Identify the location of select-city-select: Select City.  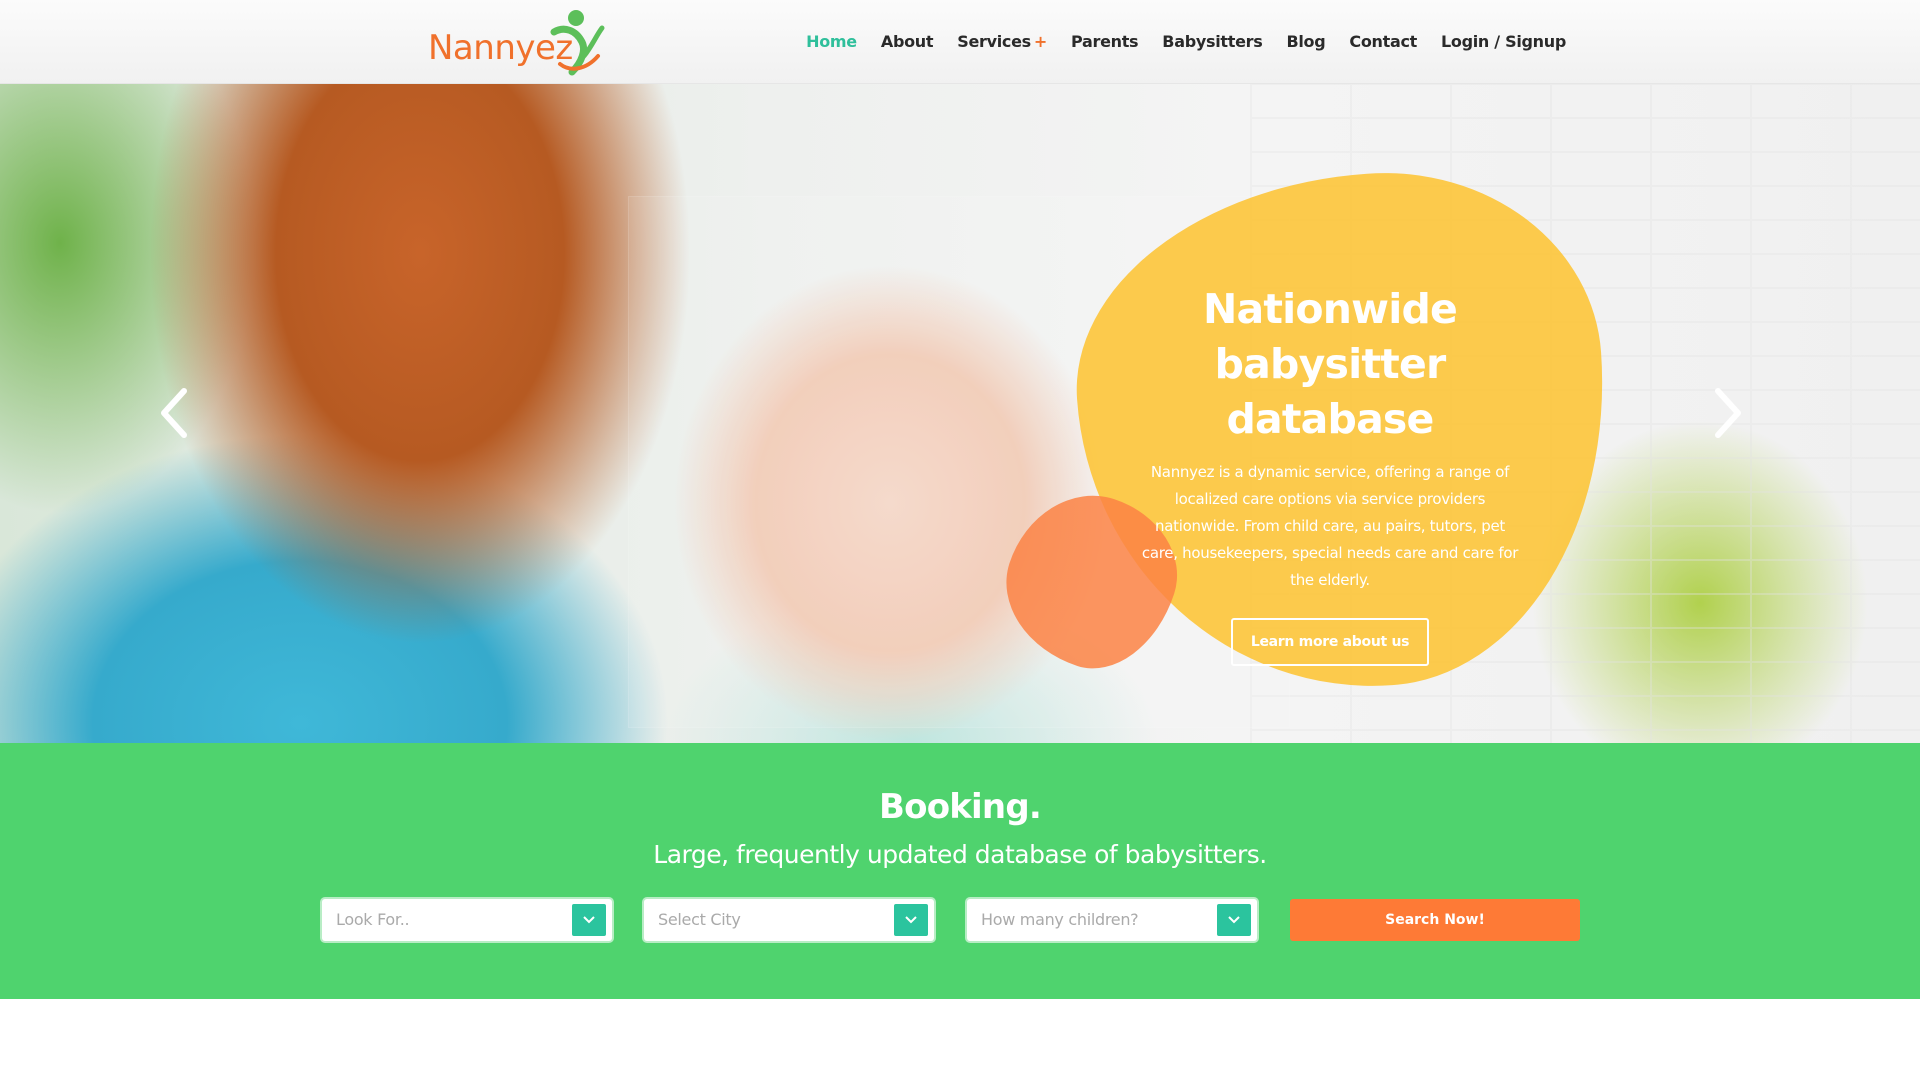
(789, 920).